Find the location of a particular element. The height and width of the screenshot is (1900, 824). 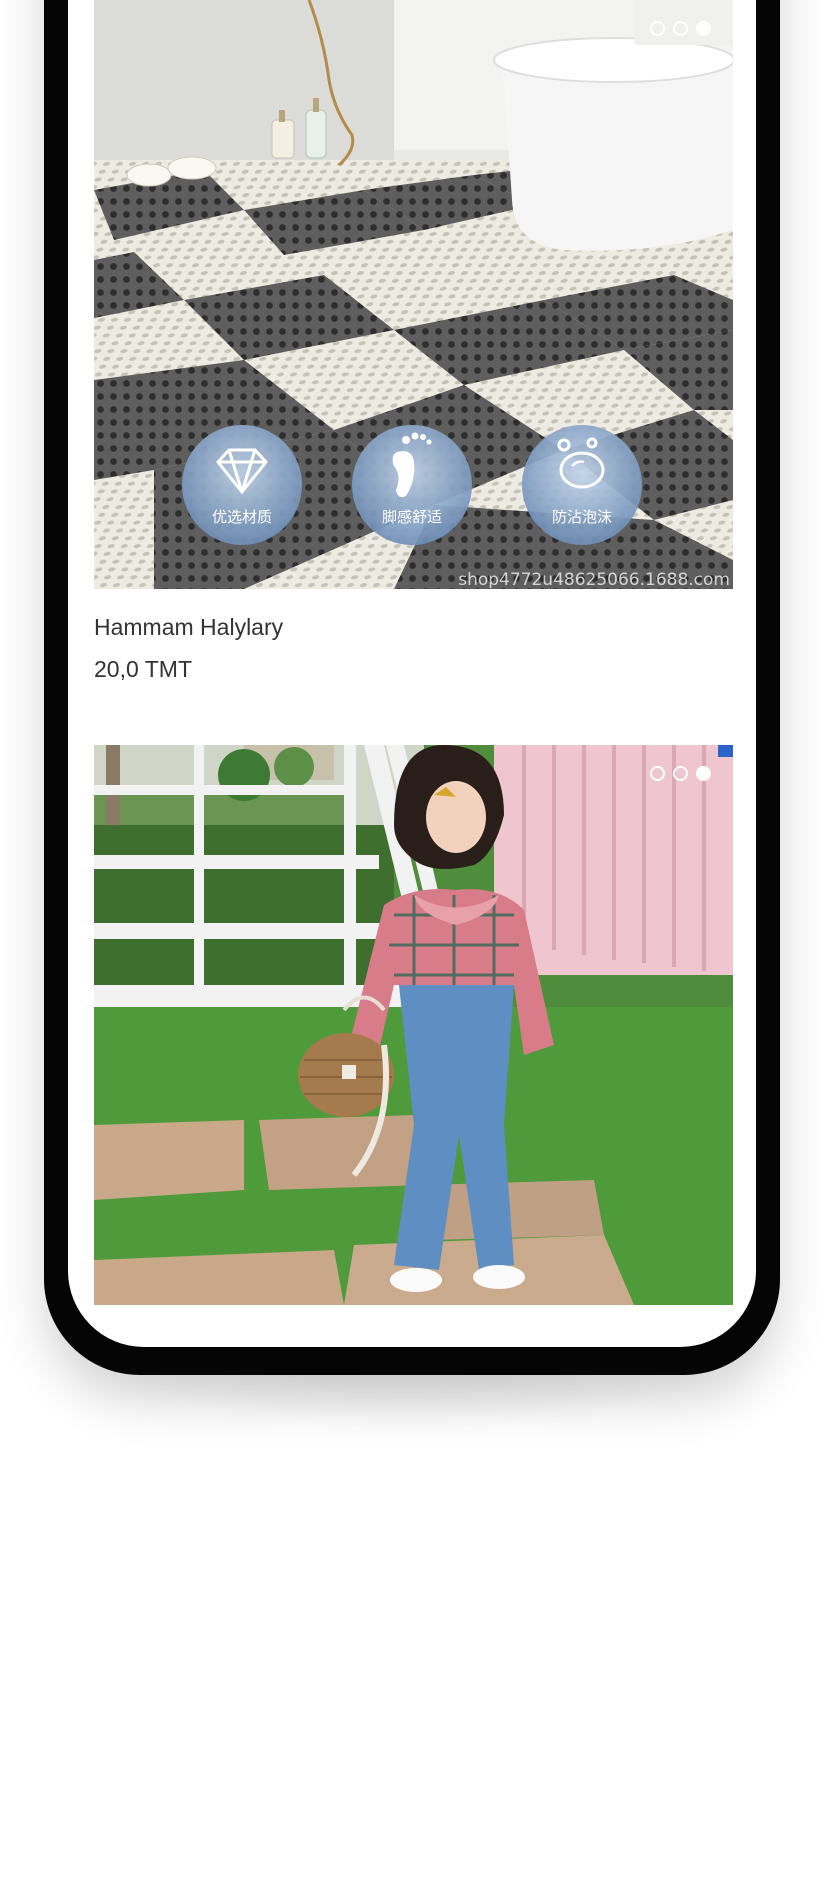

image-watermark: shop4772u48625066.1688.com is located at coordinates (594, 579).